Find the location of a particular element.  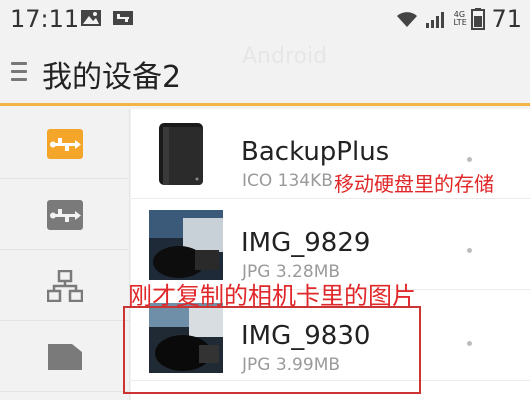

image-icon is located at coordinates (91, 18).